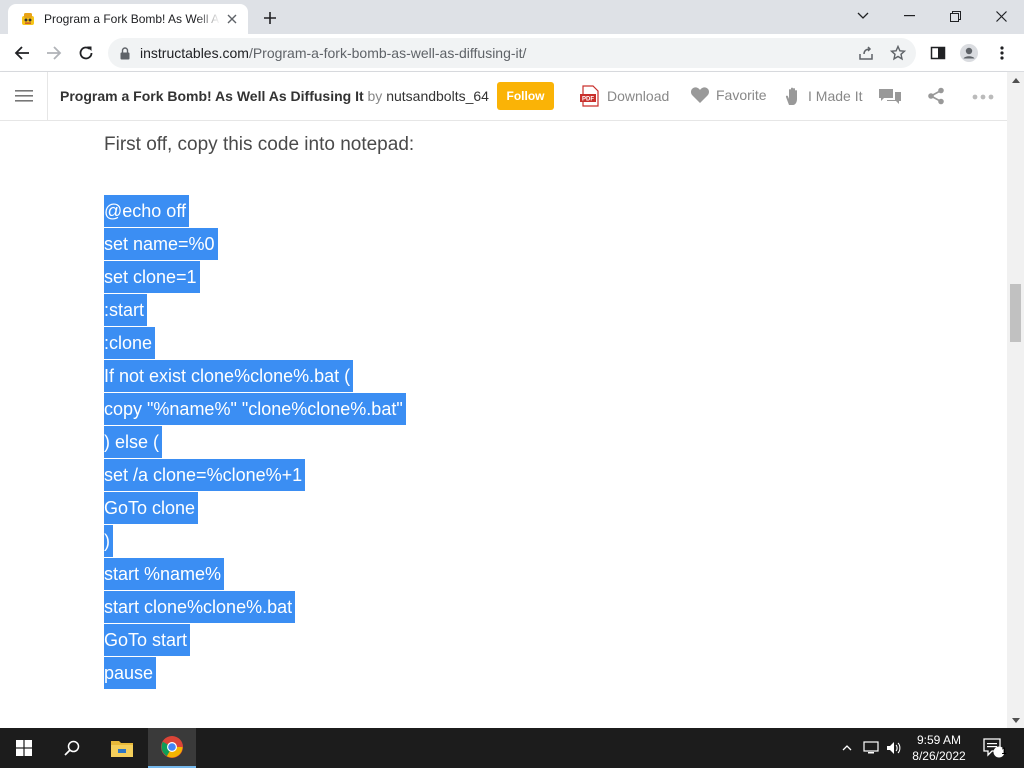 Image resolution: width=1024 pixels, height=768 pixels. Describe the element at coordinates (986, 97) in the screenshot. I see `more-options-icon` at that location.